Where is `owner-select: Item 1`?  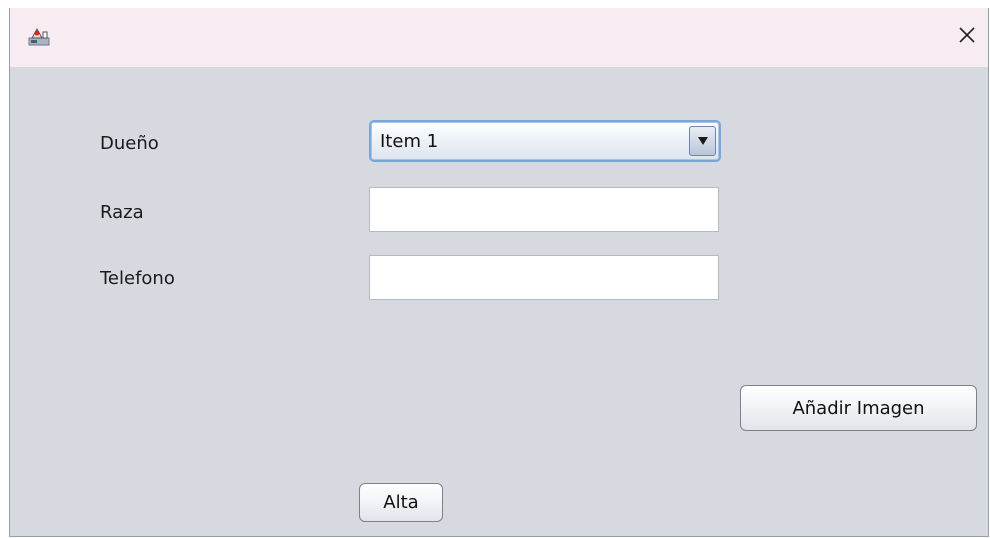
owner-select: Item 1 is located at coordinates (545, 141).